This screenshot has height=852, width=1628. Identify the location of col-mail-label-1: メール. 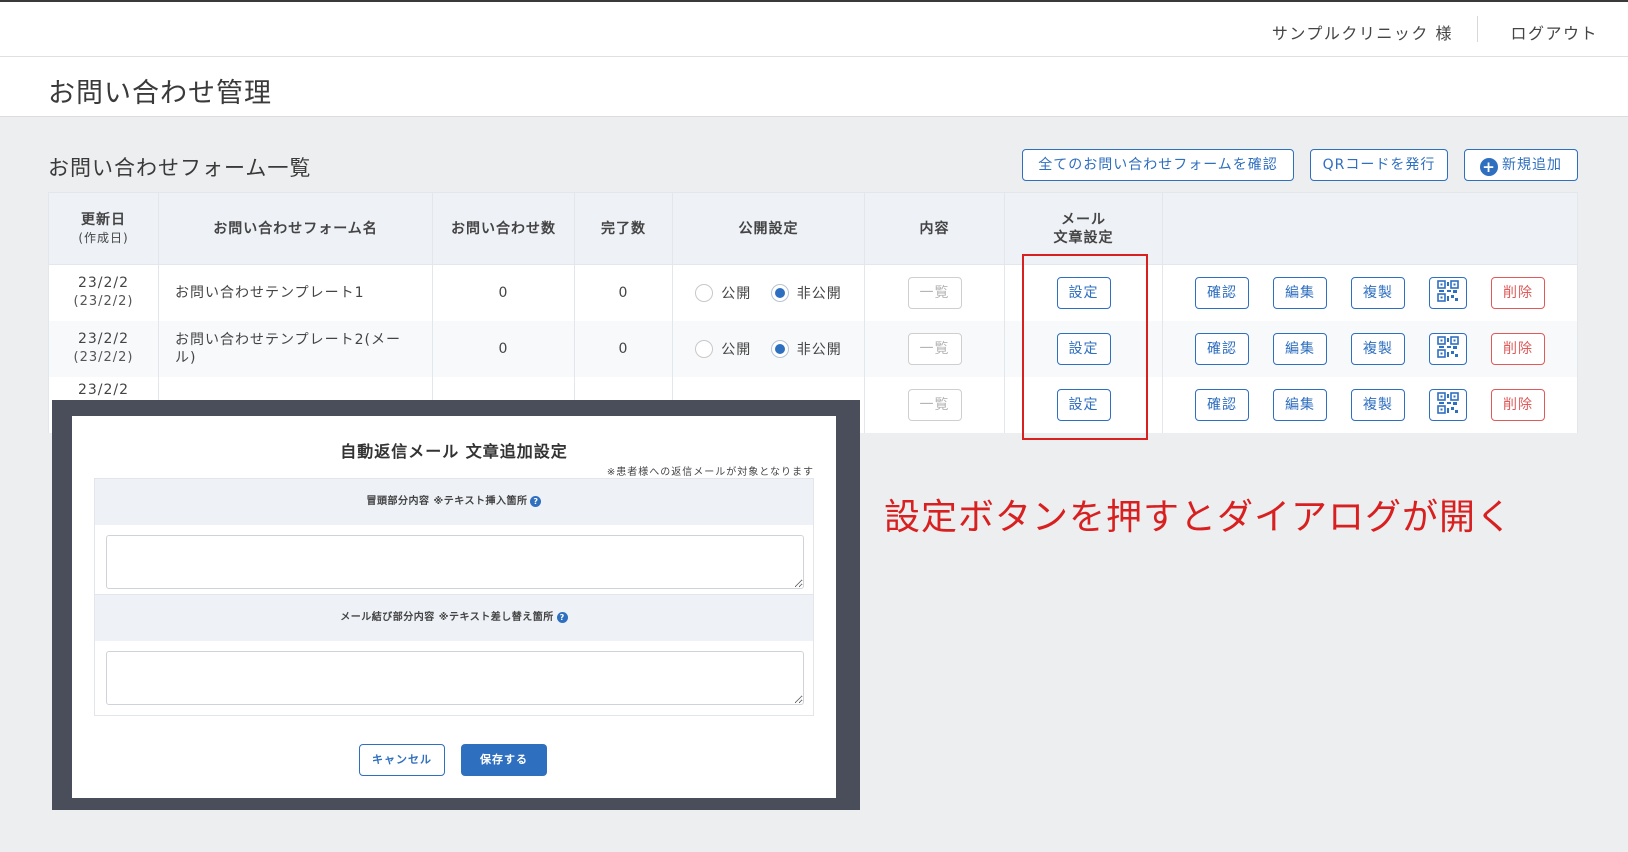
(1083, 219).